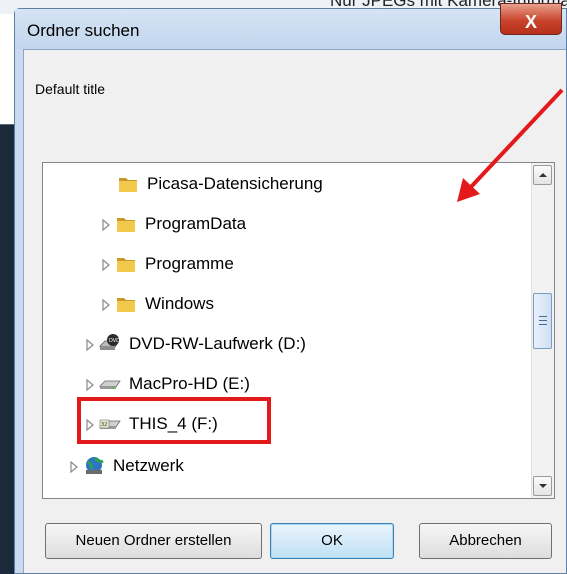 This screenshot has width=567, height=574. Describe the element at coordinates (153, 541) in the screenshot. I see `new-folder-button: Neuen Ordner erstellen` at that location.